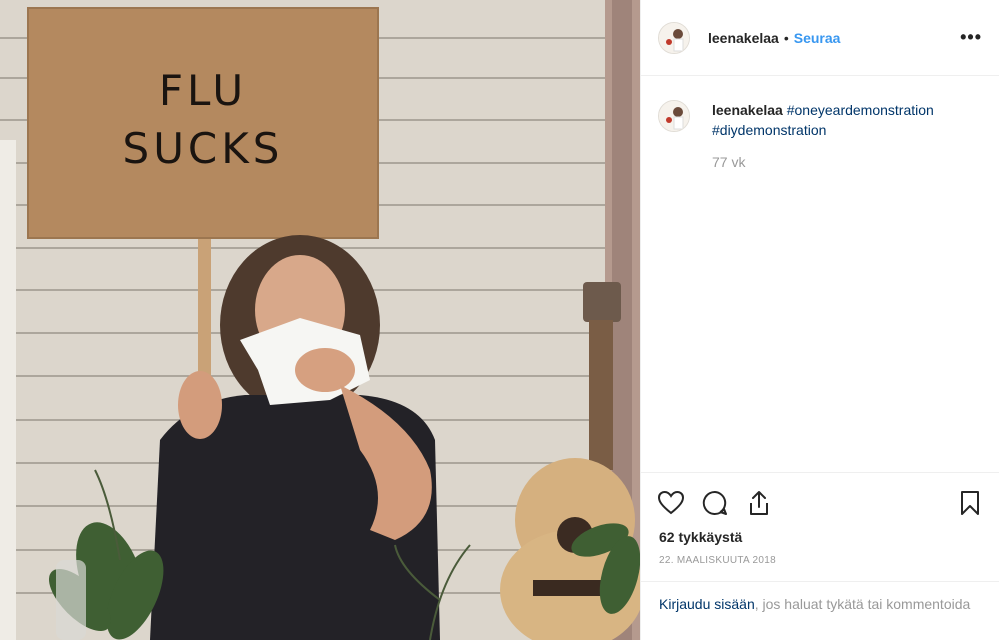 This screenshot has width=999, height=640. What do you see at coordinates (743, 38) in the screenshot?
I see `username-link: leenakelaa` at bounding box center [743, 38].